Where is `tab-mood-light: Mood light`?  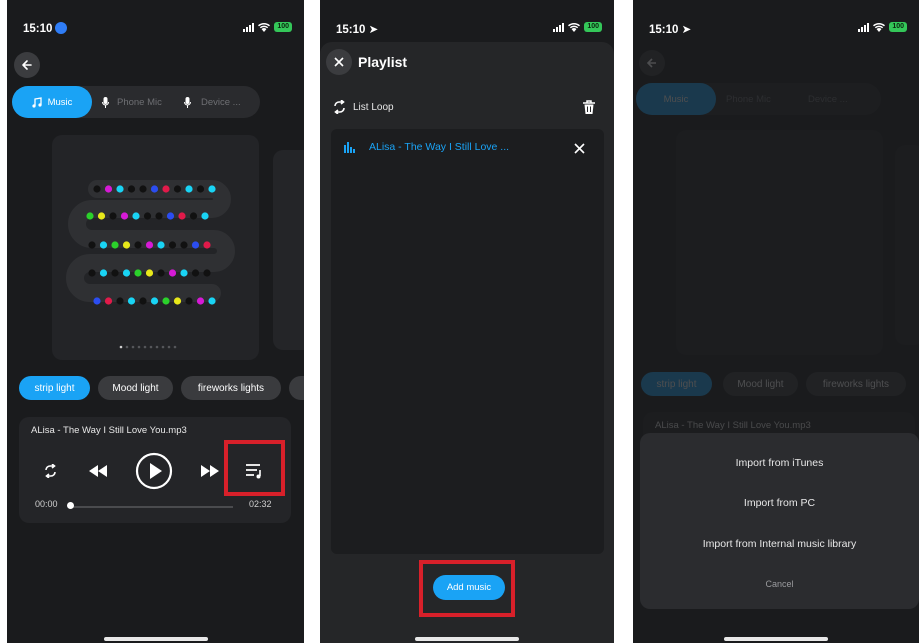 tab-mood-light: Mood light is located at coordinates (135, 388).